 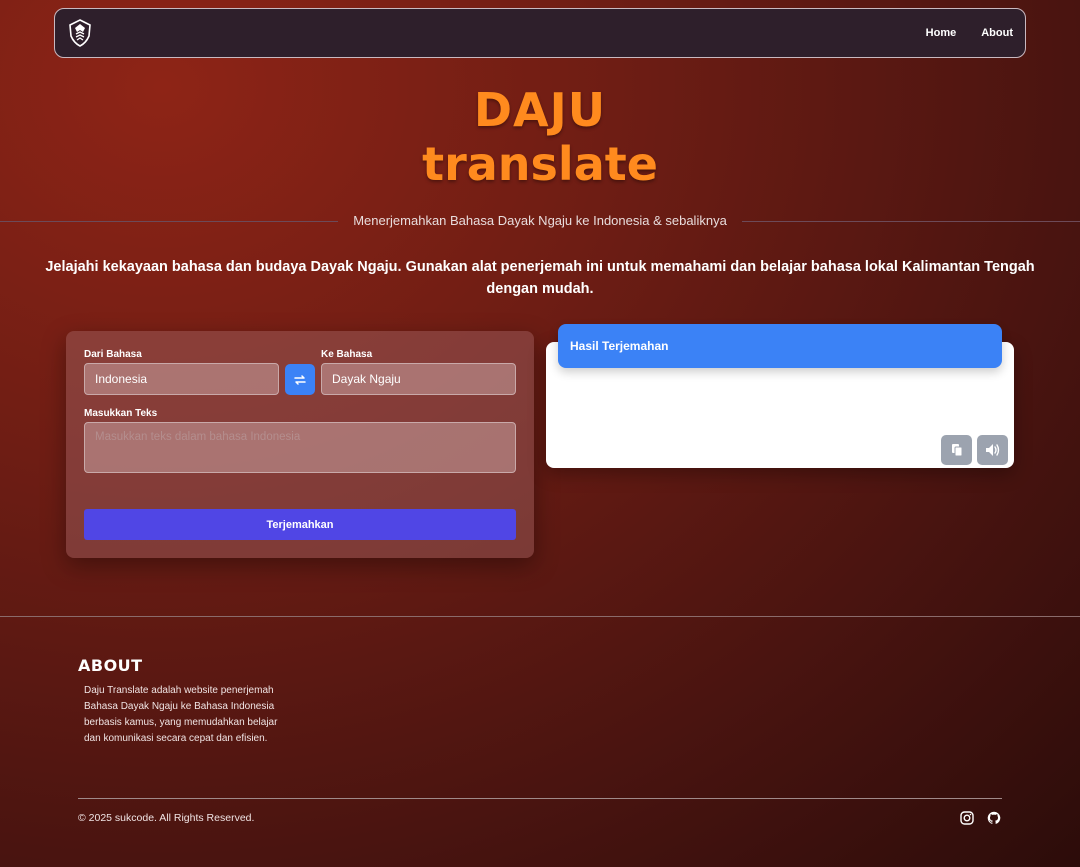 I want to click on to-language-label: Ke Bahasa, so click(x=347, y=354).